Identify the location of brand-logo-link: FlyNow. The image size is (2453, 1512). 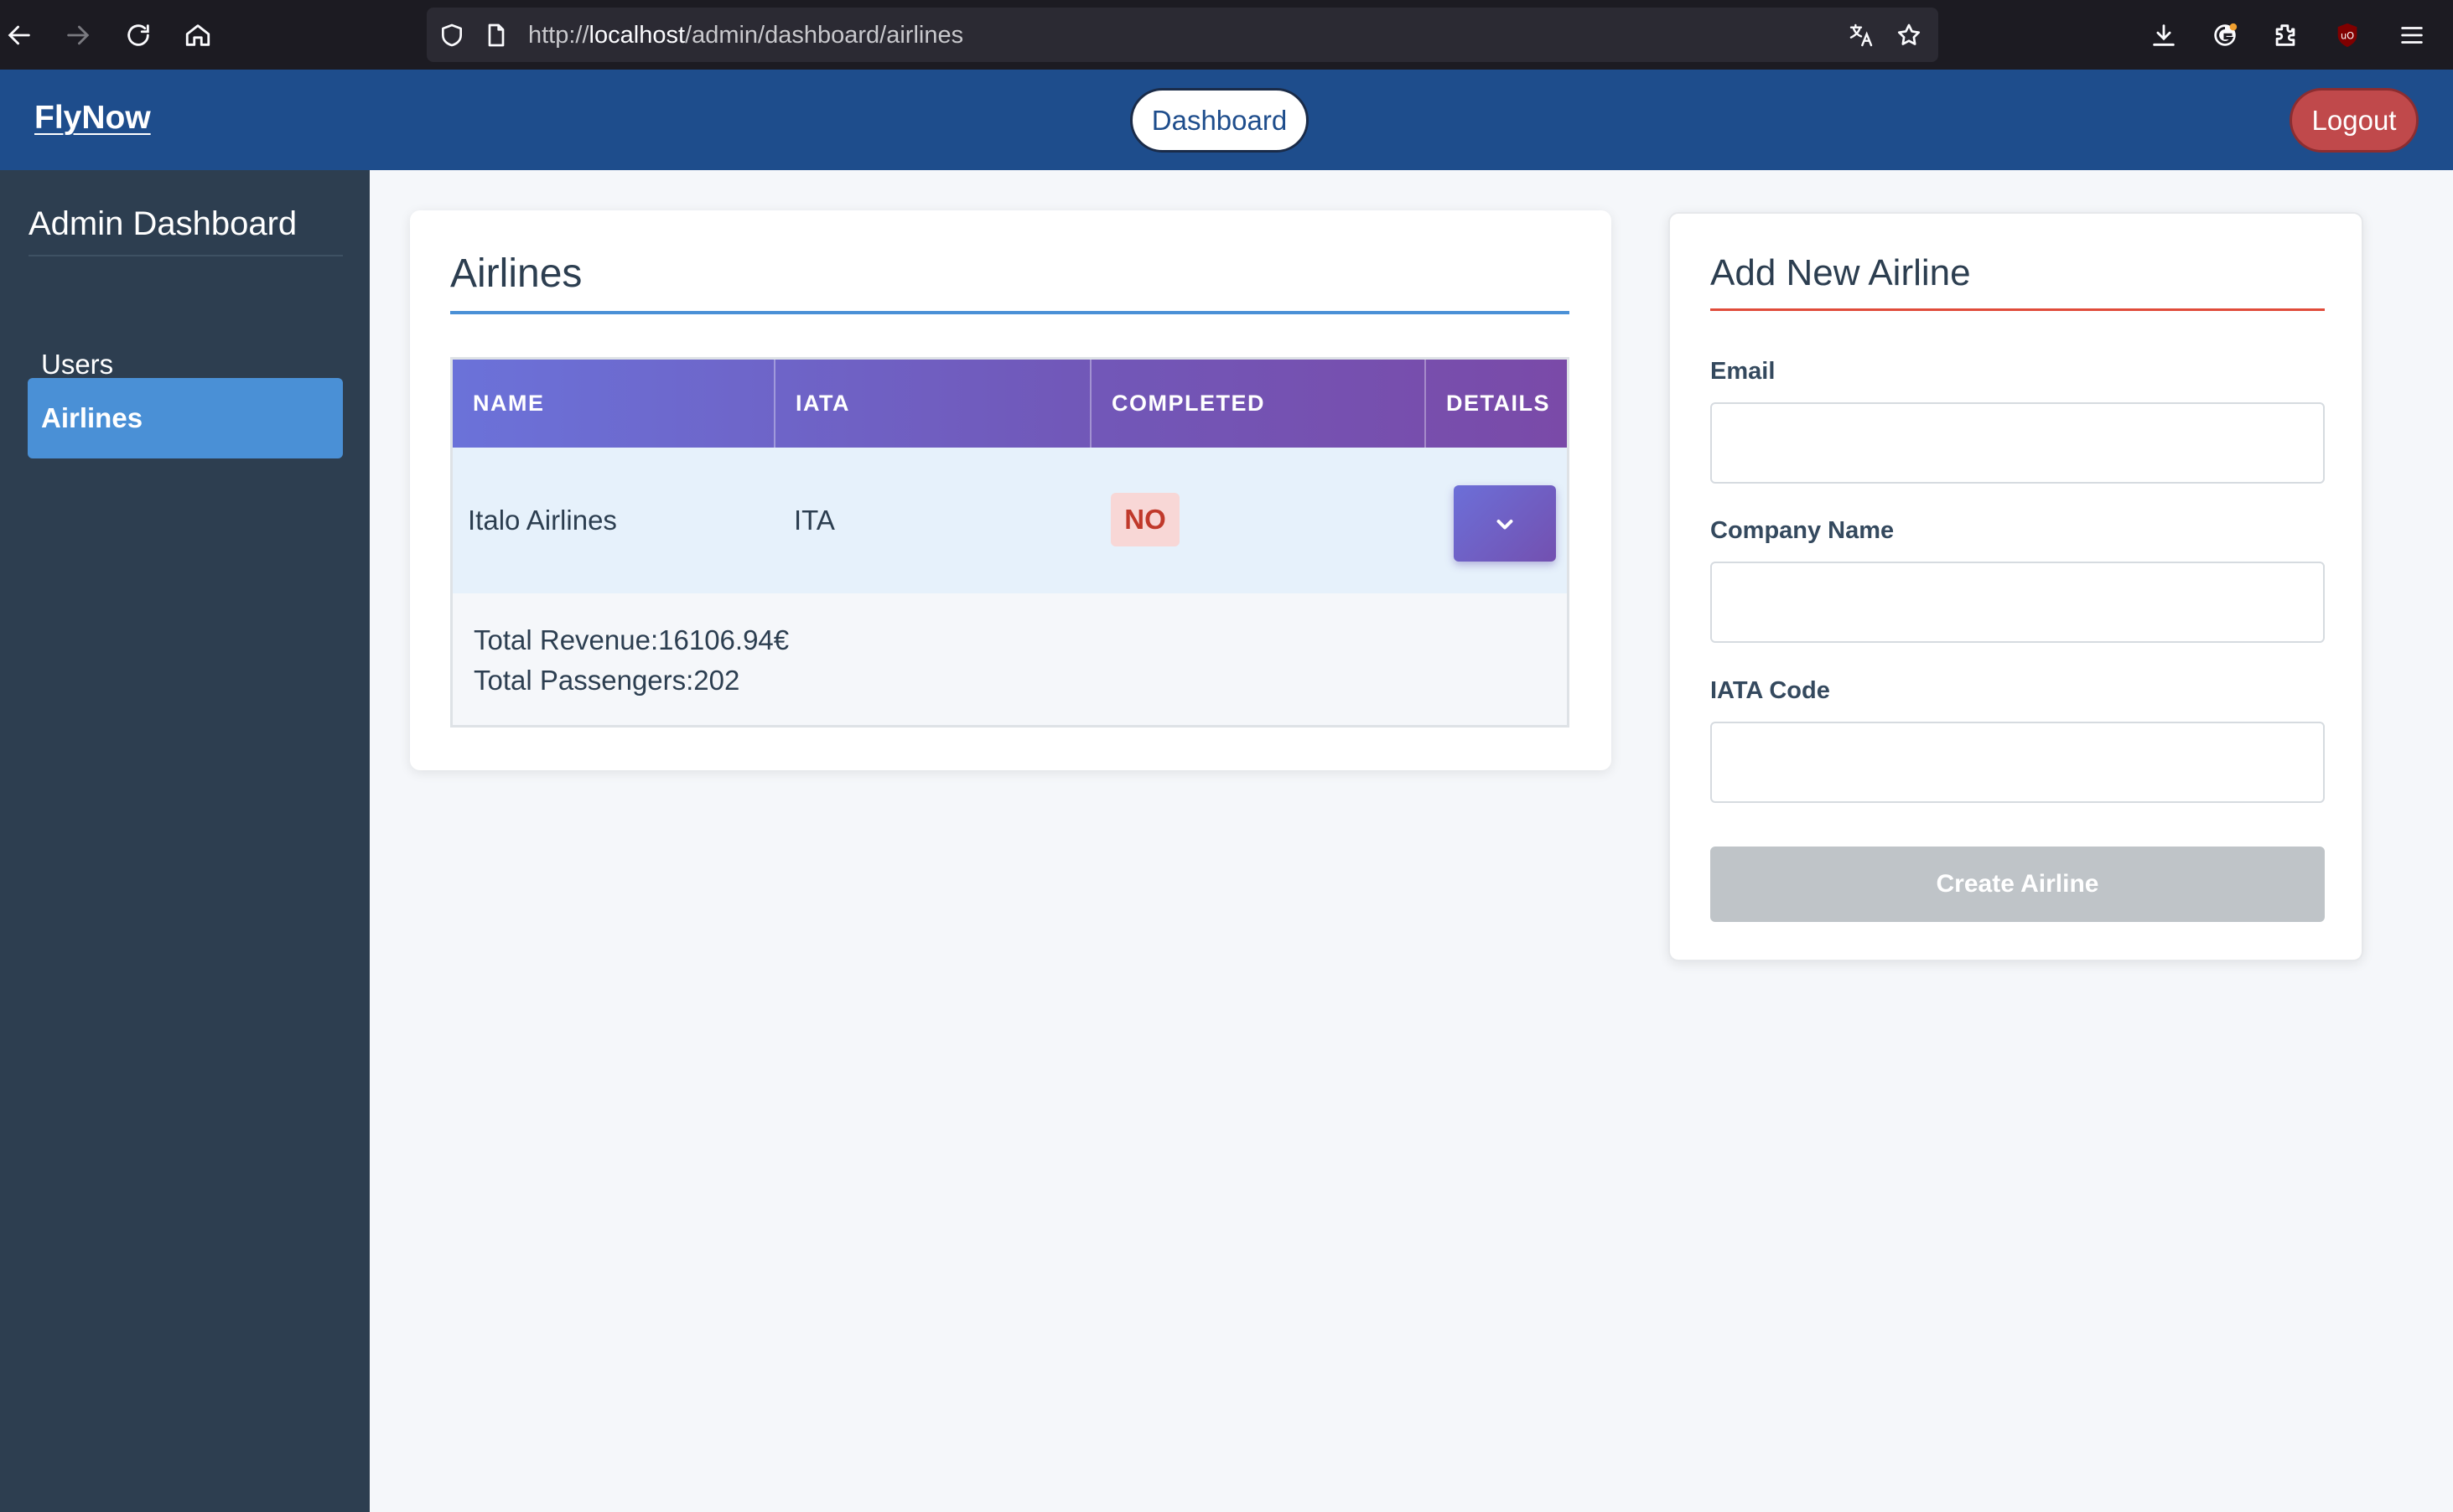
(92, 118).